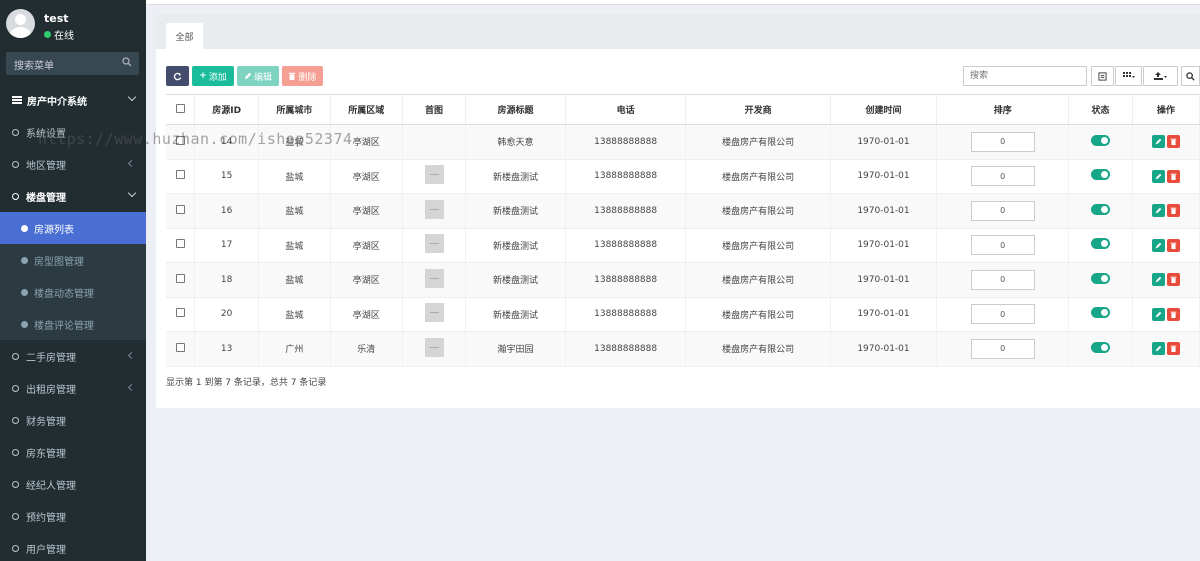 This screenshot has width=1200, height=561. Describe the element at coordinates (15, 516) in the screenshot. I see `circle-icon` at that location.